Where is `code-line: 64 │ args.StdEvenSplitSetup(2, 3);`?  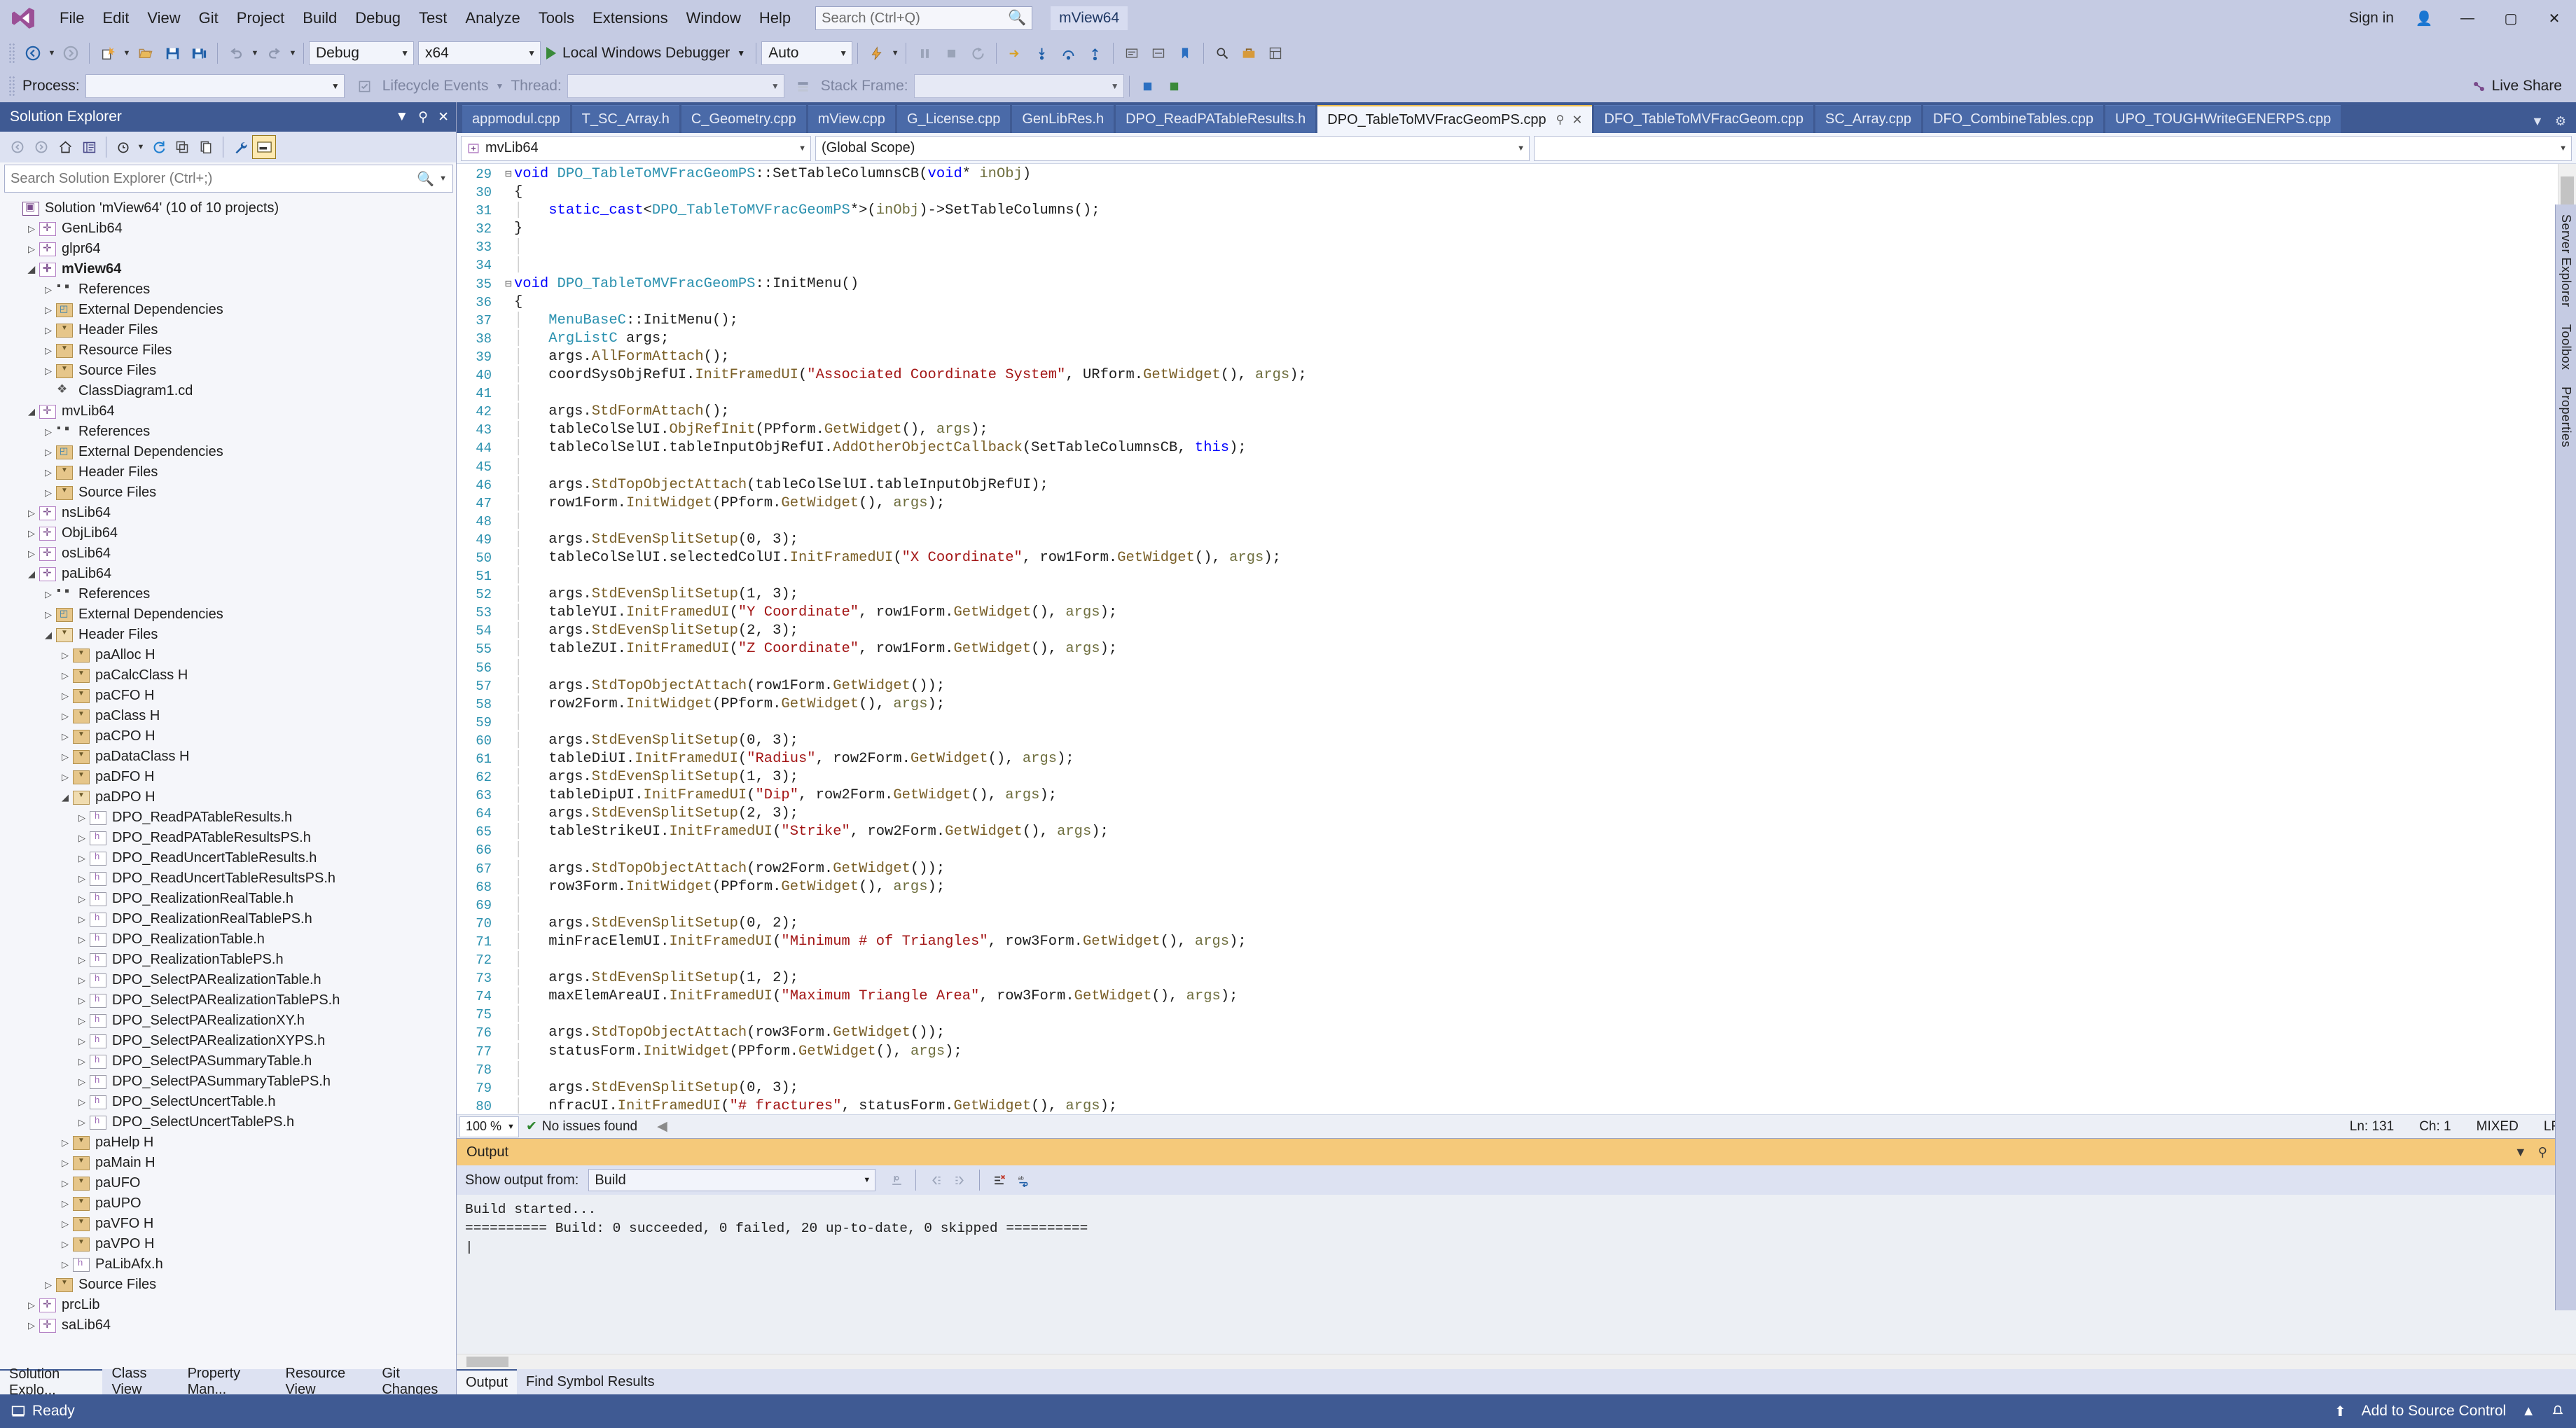
code-line: 64 │ args.StdEvenSplitSetup(2, 3); is located at coordinates (1508, 814).